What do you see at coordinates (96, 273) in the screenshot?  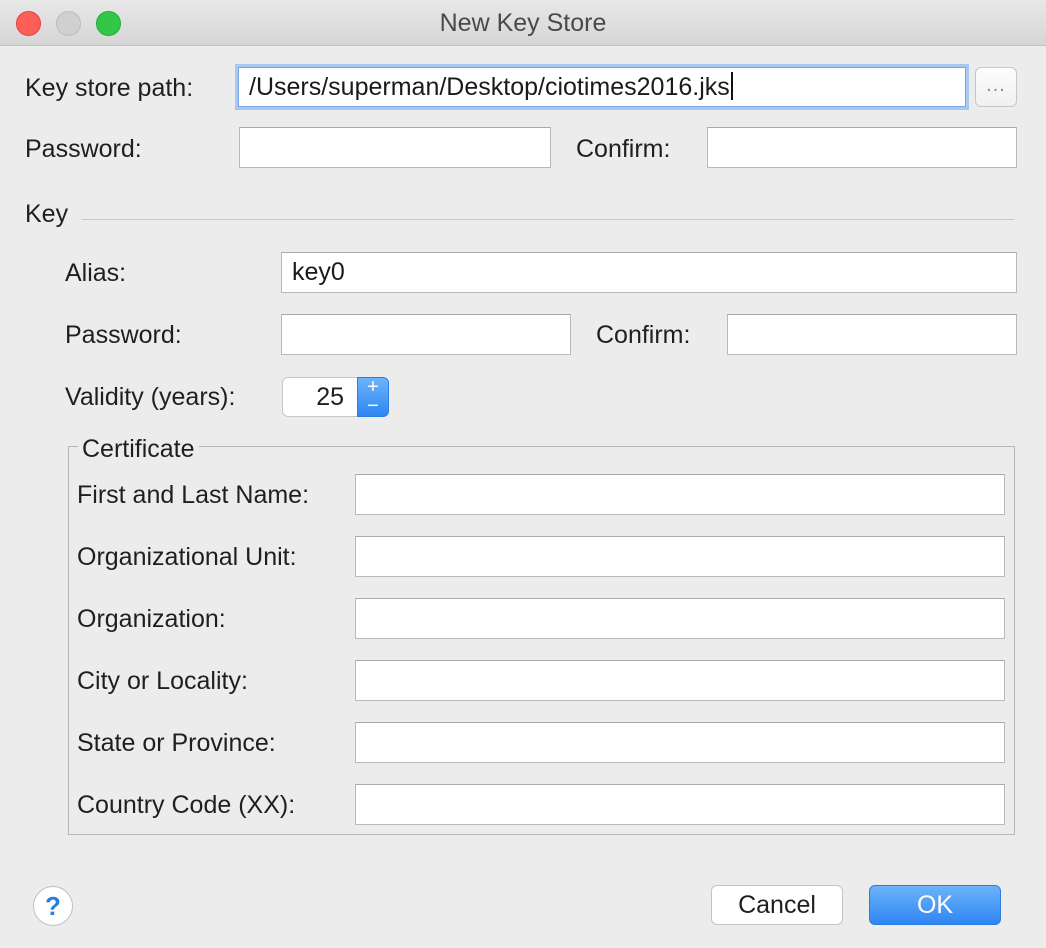 I see `alias-label: Alias:` at bounding box center [96, 273].